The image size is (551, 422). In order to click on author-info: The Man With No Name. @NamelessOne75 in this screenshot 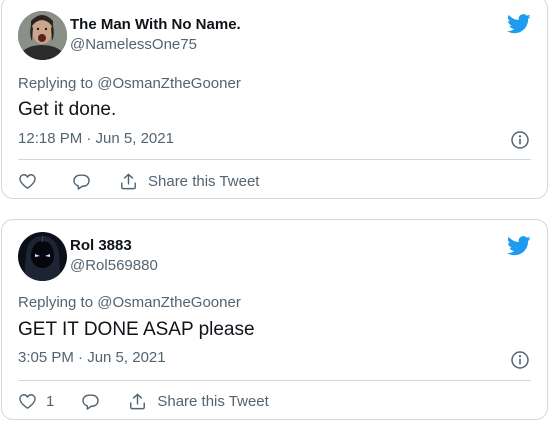, I will do `click(155, 35)`.